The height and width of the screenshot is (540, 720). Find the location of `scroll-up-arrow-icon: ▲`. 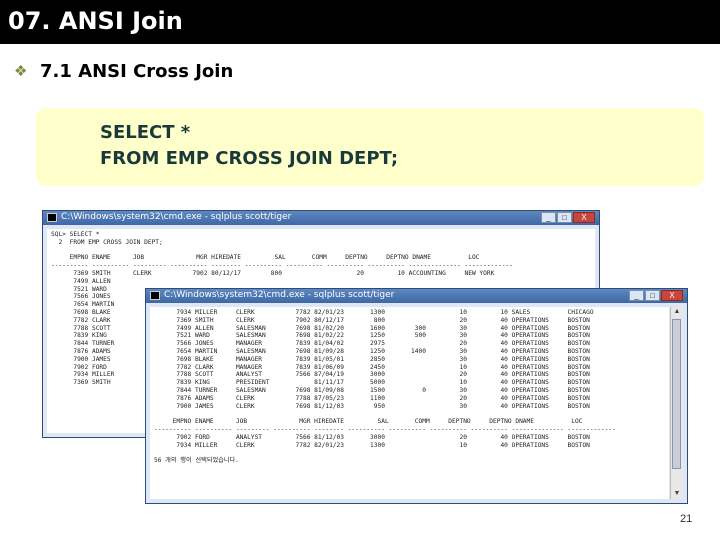

scroll-up-arrow-icon: ▲ is located at coordinates (677, 312).